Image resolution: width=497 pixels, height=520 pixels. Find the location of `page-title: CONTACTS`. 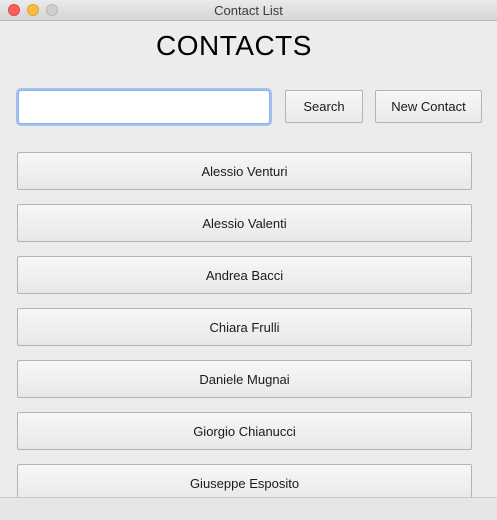

page-title: CONTACTS is located at coordinates (234, 45).